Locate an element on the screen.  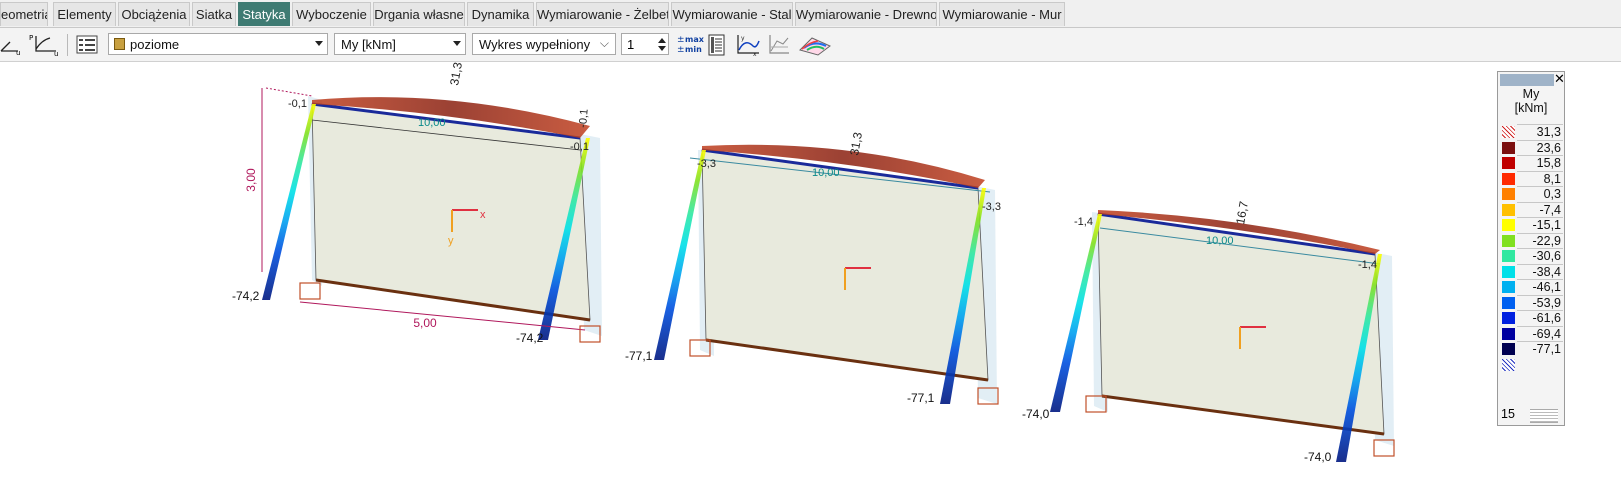
surface-map-icon is located at coordinates (815, 44).